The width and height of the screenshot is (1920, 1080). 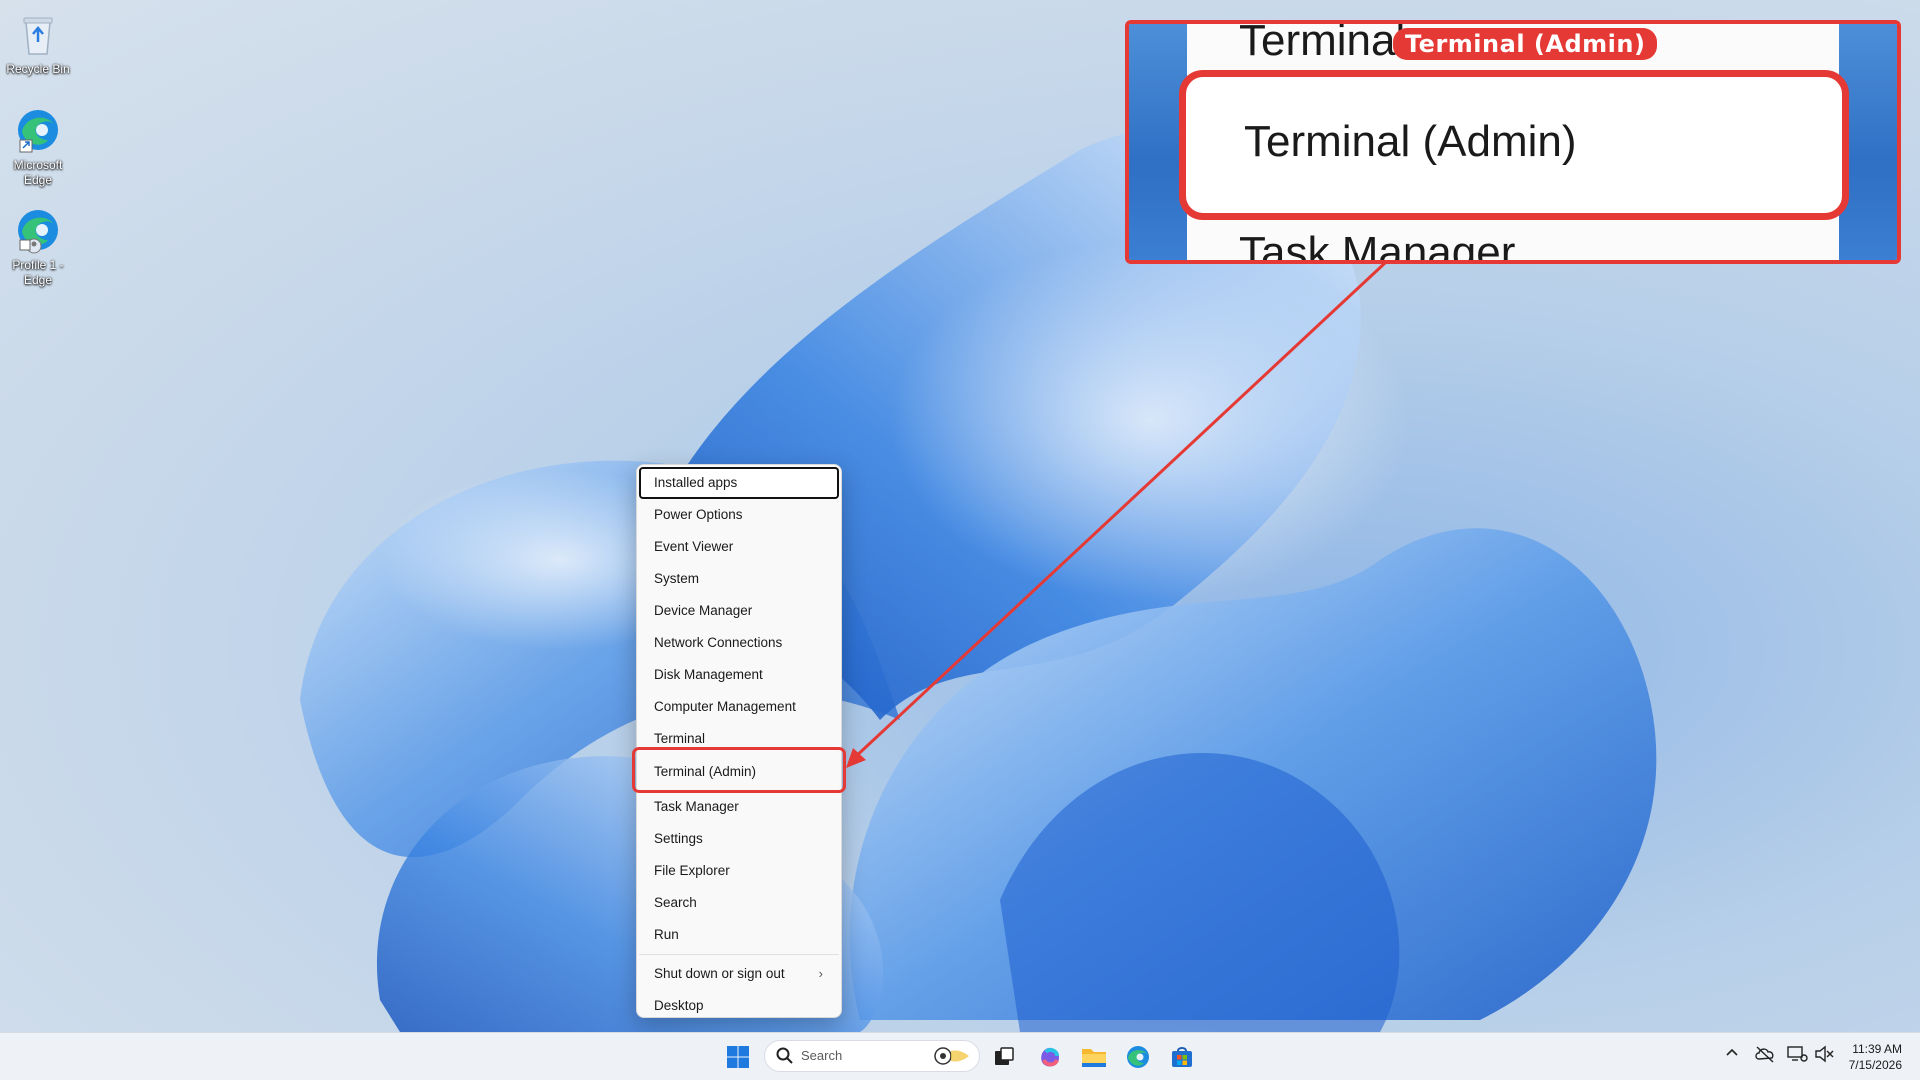 What do you see at coordinates (739, 547) in the screenshot?
I see `menu-item-event-viewer: Event Viewer` at bounding box center [739, 547].